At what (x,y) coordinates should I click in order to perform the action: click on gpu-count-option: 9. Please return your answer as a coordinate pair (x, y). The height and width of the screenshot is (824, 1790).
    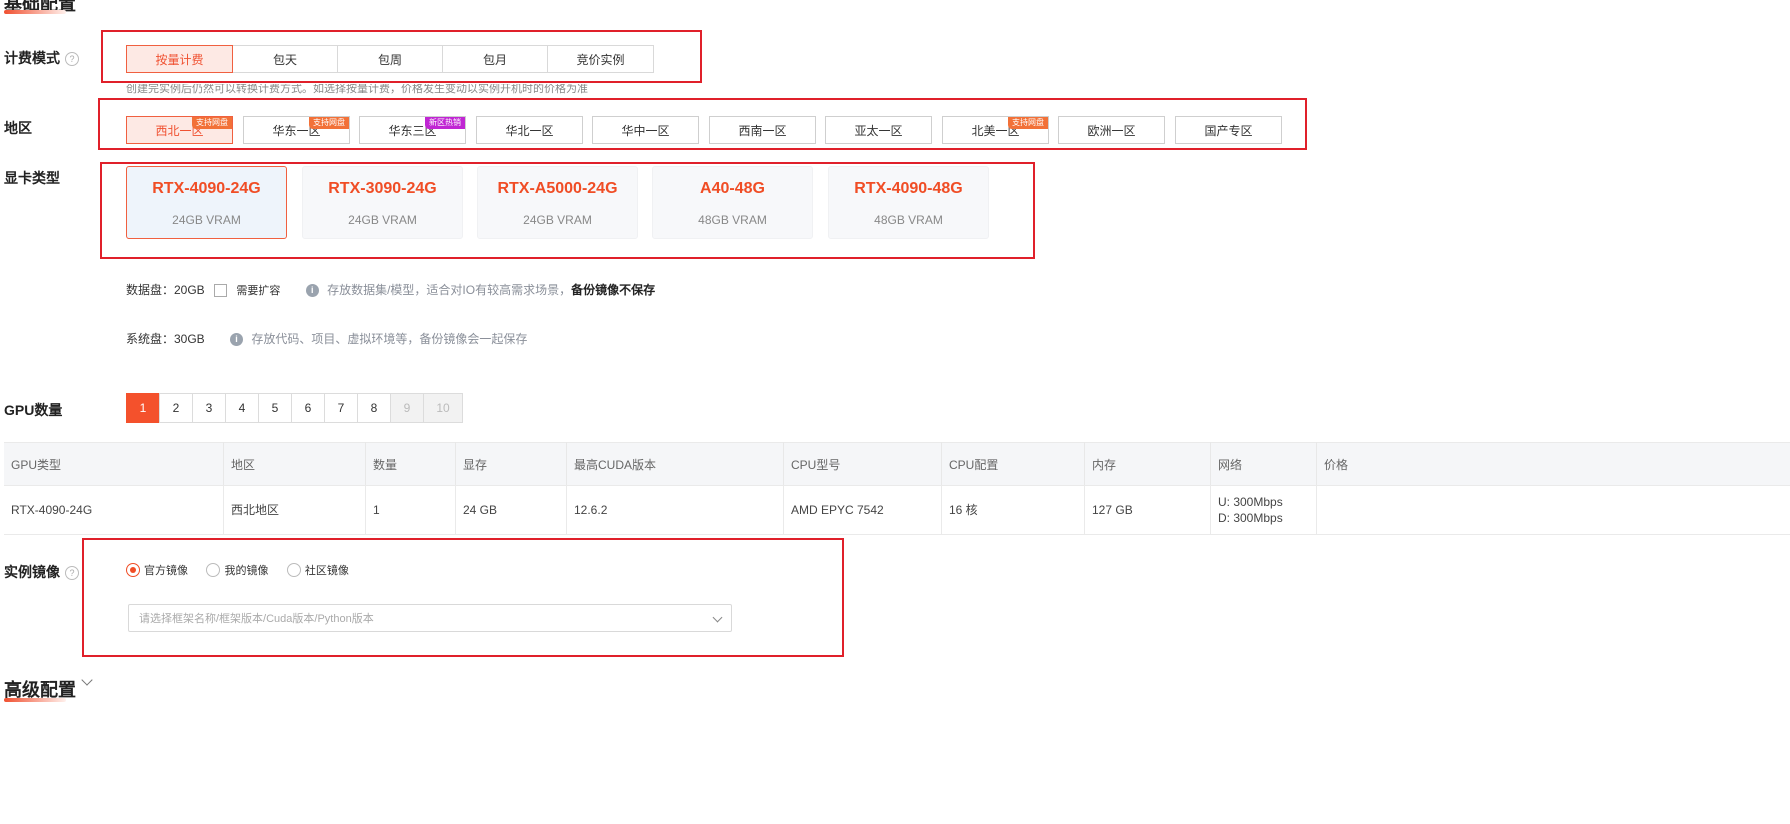
    Looking at the image, I should click on (407, 408).